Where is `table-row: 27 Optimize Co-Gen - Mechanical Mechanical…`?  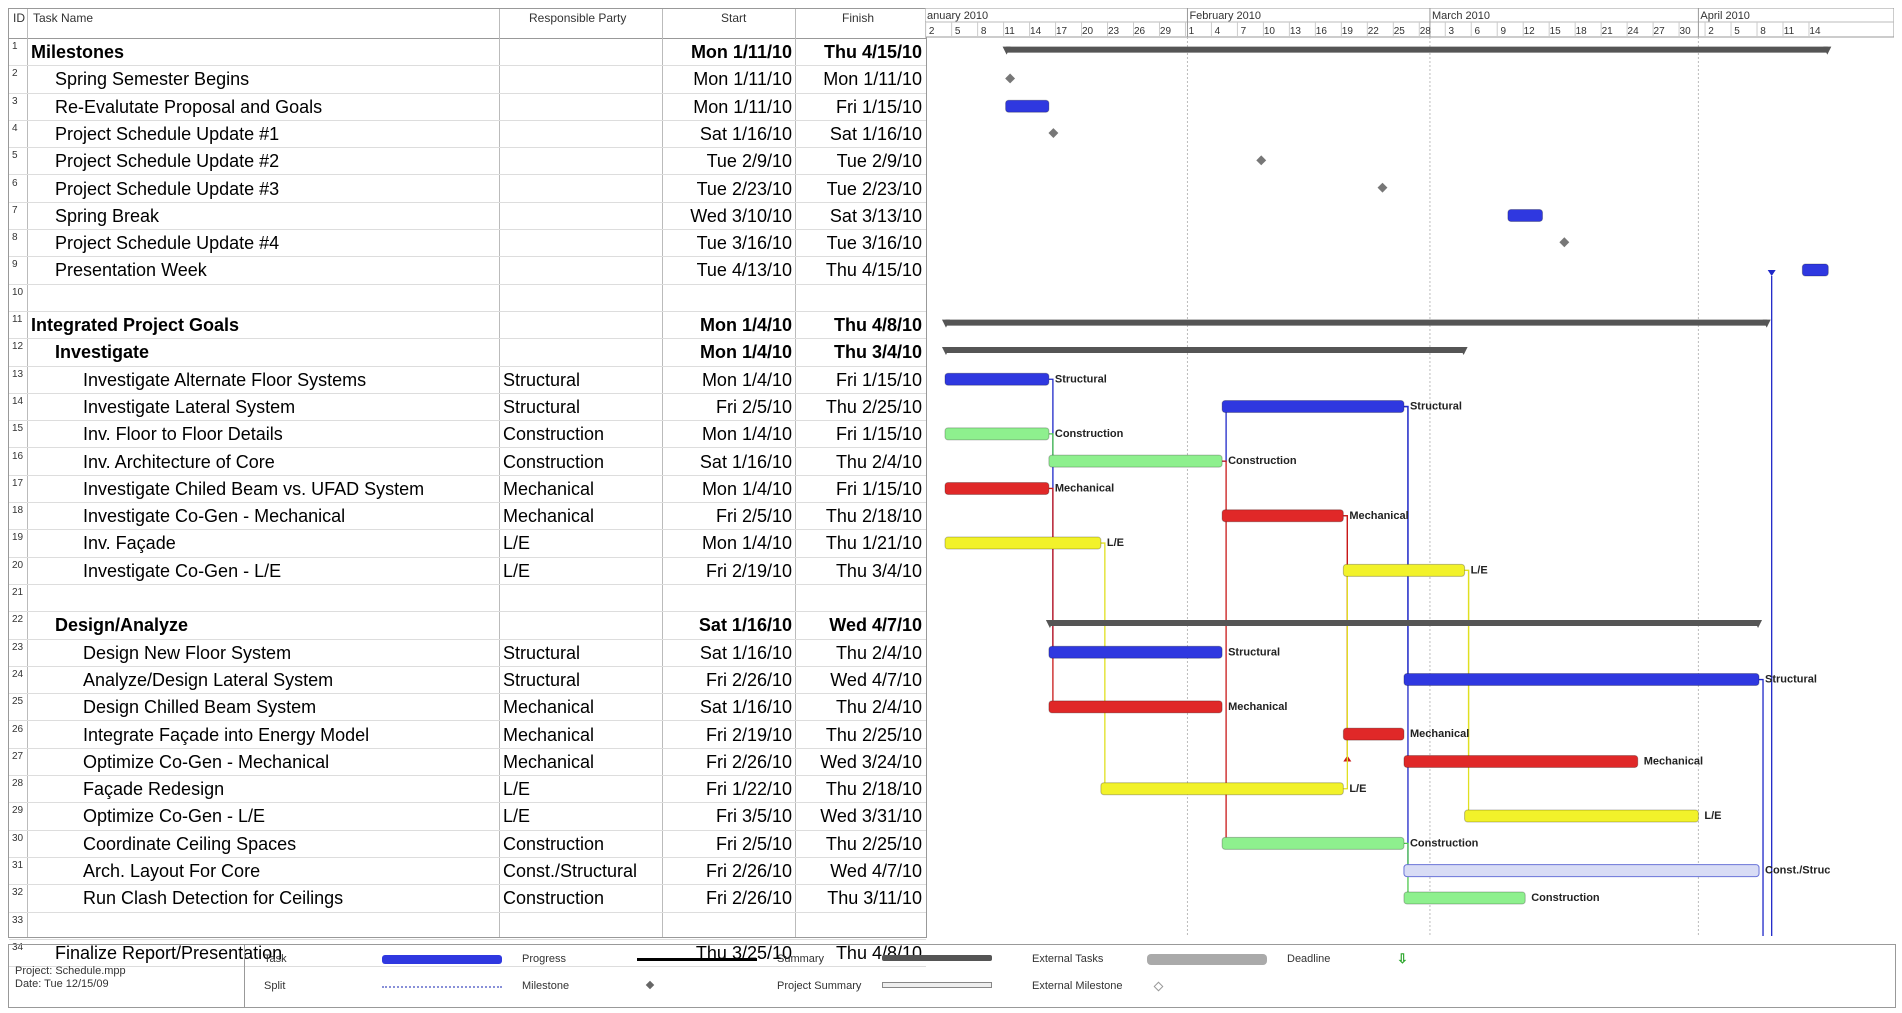 table-row: 27 Optimize Co-Gen - Mechanical Mechanical… is located at coordinates (467, 763).